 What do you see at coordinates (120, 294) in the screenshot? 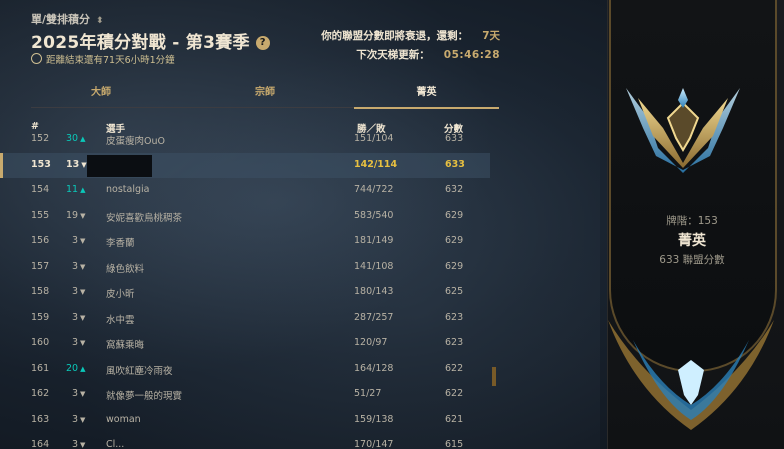
I see `player-name: 皮小昕` at bounding box center [120, 294].